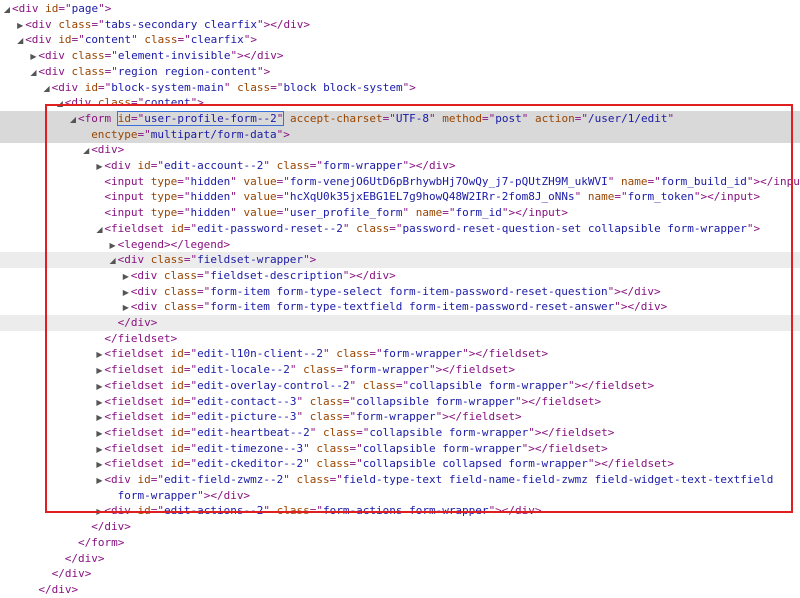 The image size is (800, 598). Describe the element at coordinates (400, 56) in the screenshot. I see `dom-node-row: ▶ <div class="element-invisible"></div>` at that location.